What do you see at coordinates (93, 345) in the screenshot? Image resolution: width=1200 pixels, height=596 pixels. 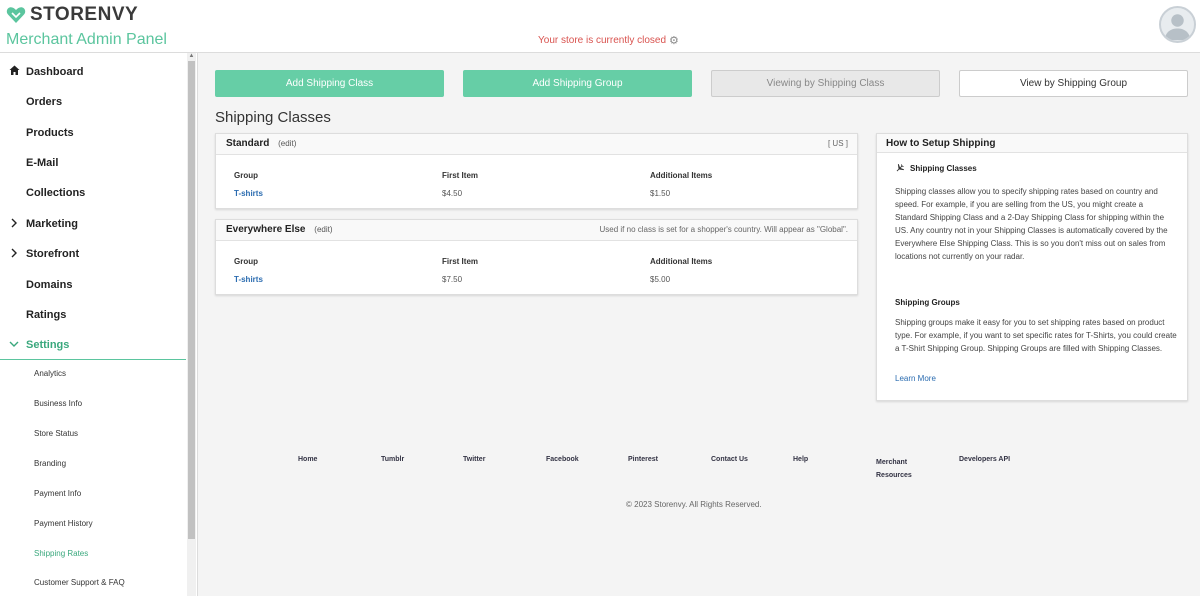 I see `sidebar-item-settings: Settings` at bounding box center [93, 345].